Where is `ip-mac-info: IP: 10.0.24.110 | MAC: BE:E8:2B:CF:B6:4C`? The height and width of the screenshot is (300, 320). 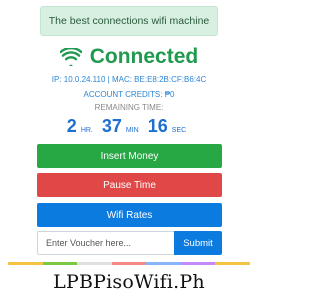 ip-mac-info: IP: 10.0.24.110 | MAC: BE:E8:2B:CF:B6:4C is located at coordinates (129, 79).